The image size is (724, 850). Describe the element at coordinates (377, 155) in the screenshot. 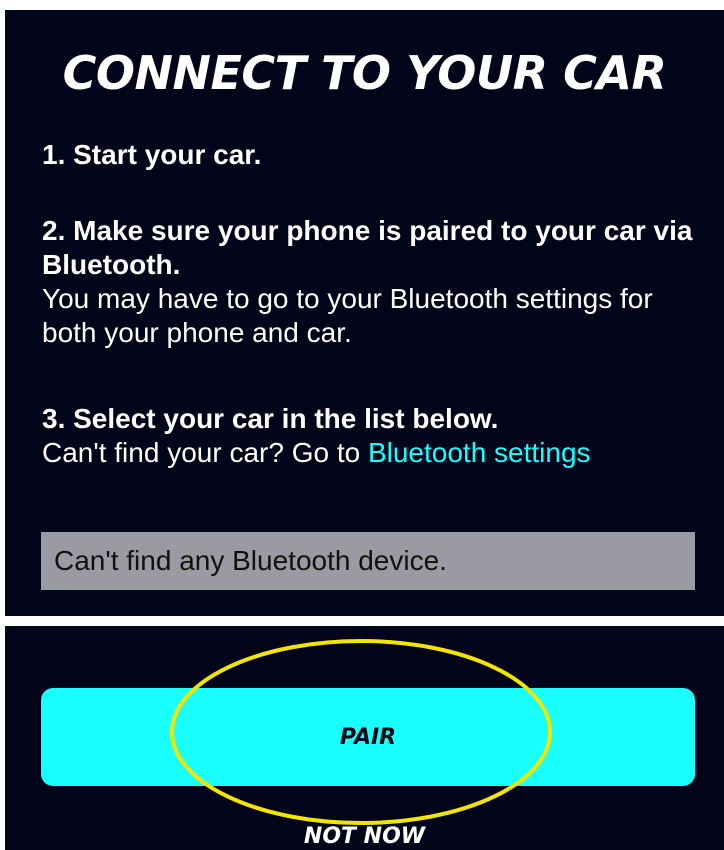

I see `step-1: 1. Start your car.` at that location.